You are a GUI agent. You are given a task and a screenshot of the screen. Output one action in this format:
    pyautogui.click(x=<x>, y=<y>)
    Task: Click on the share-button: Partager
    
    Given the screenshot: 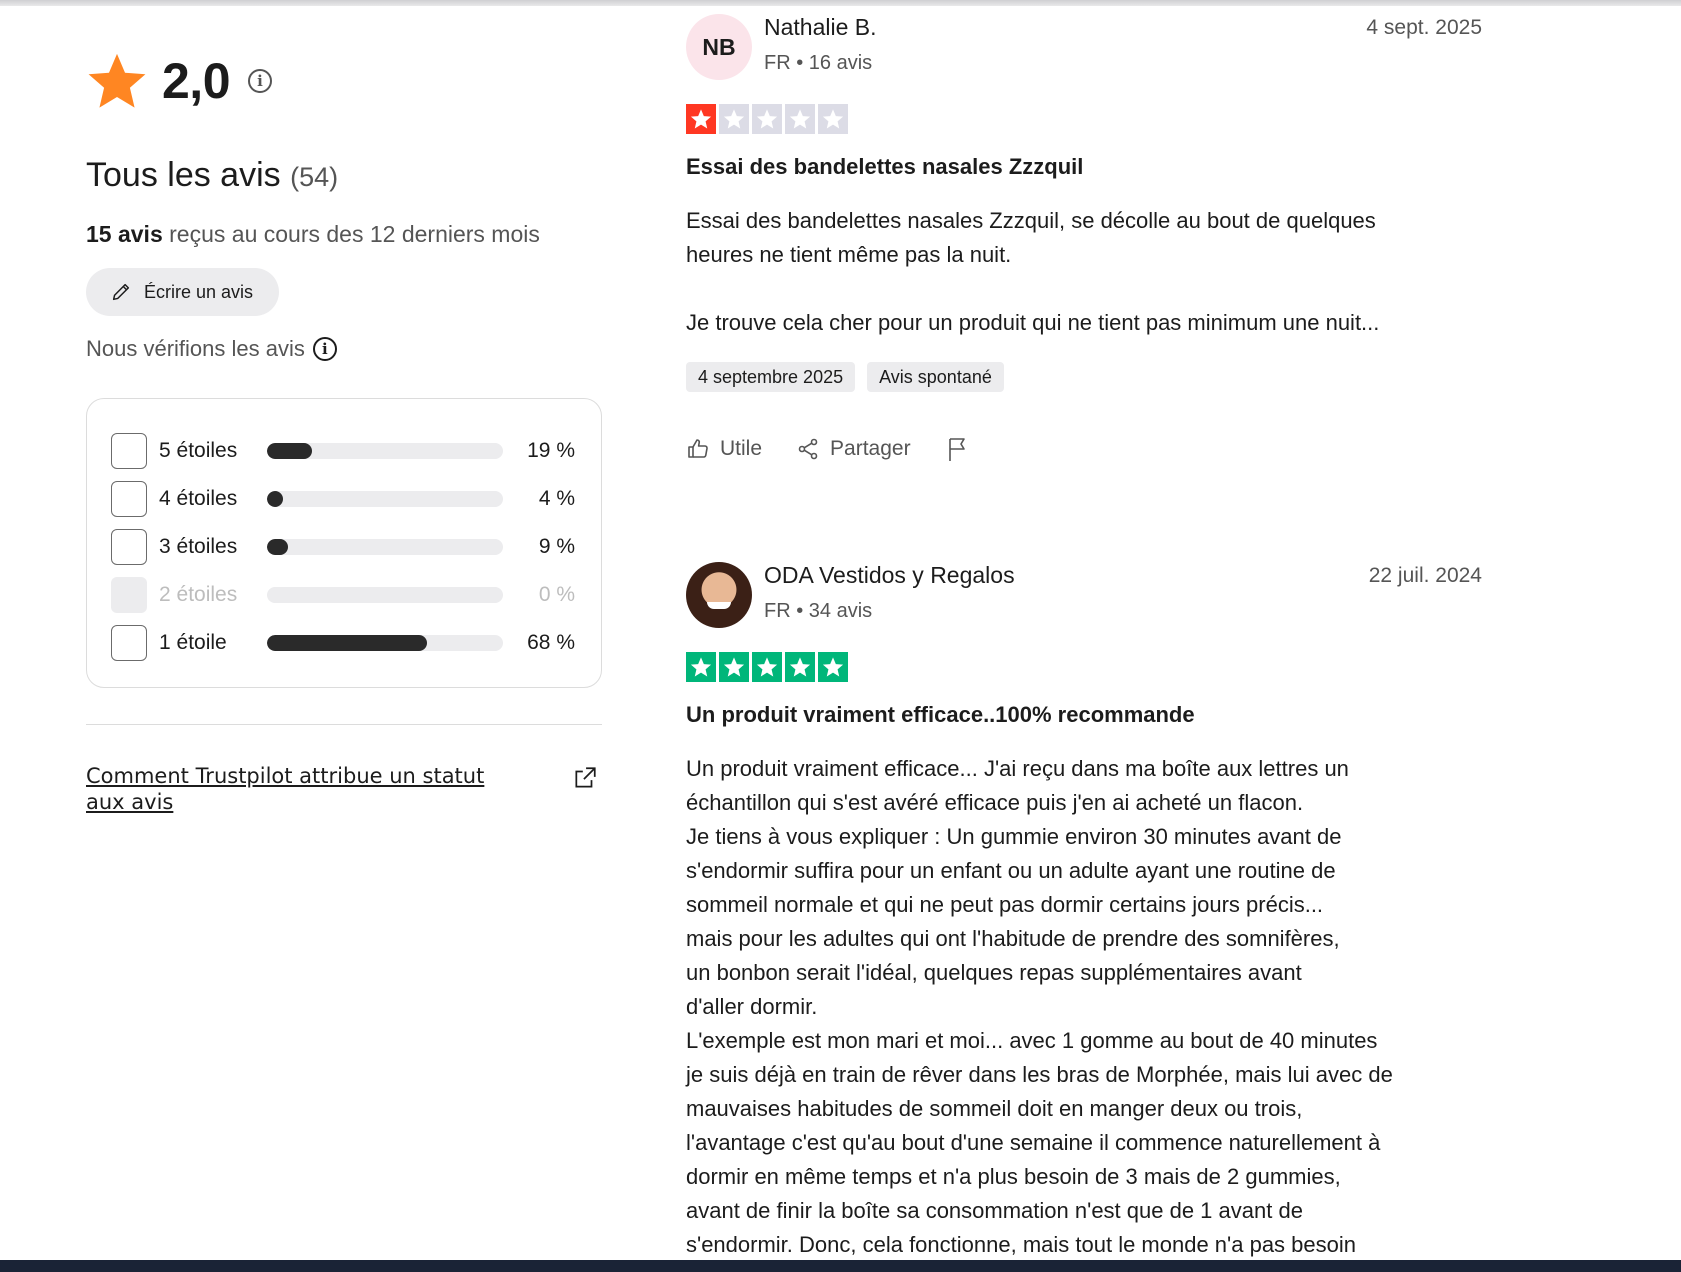 What is the action you would take?
    pyautogui.click(x=853, y=449)
    